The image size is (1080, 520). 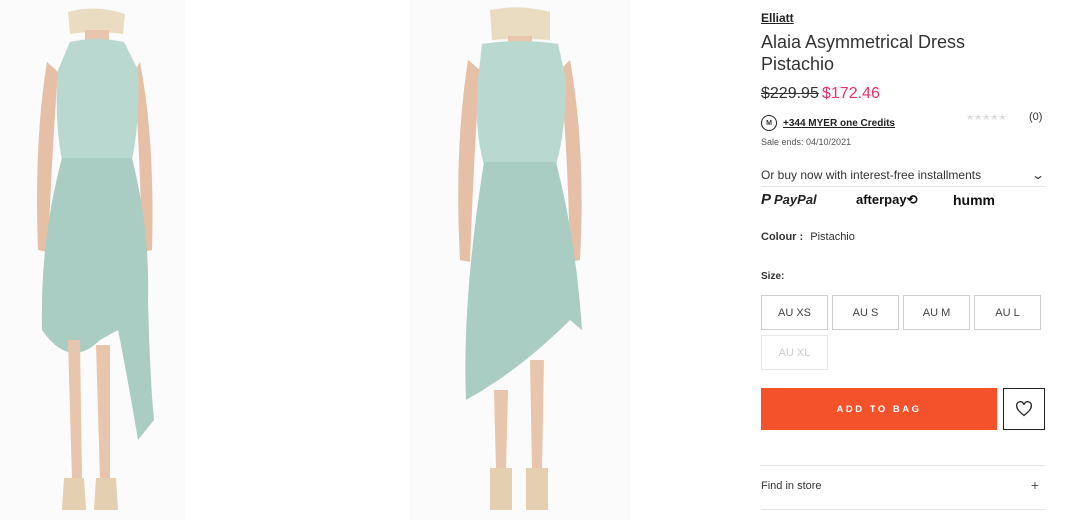 What do you see at coordinates (903, 485) in the screenshot?
I see `find-in-store-toggle: Find in store +` at bounding box center [903, 485].